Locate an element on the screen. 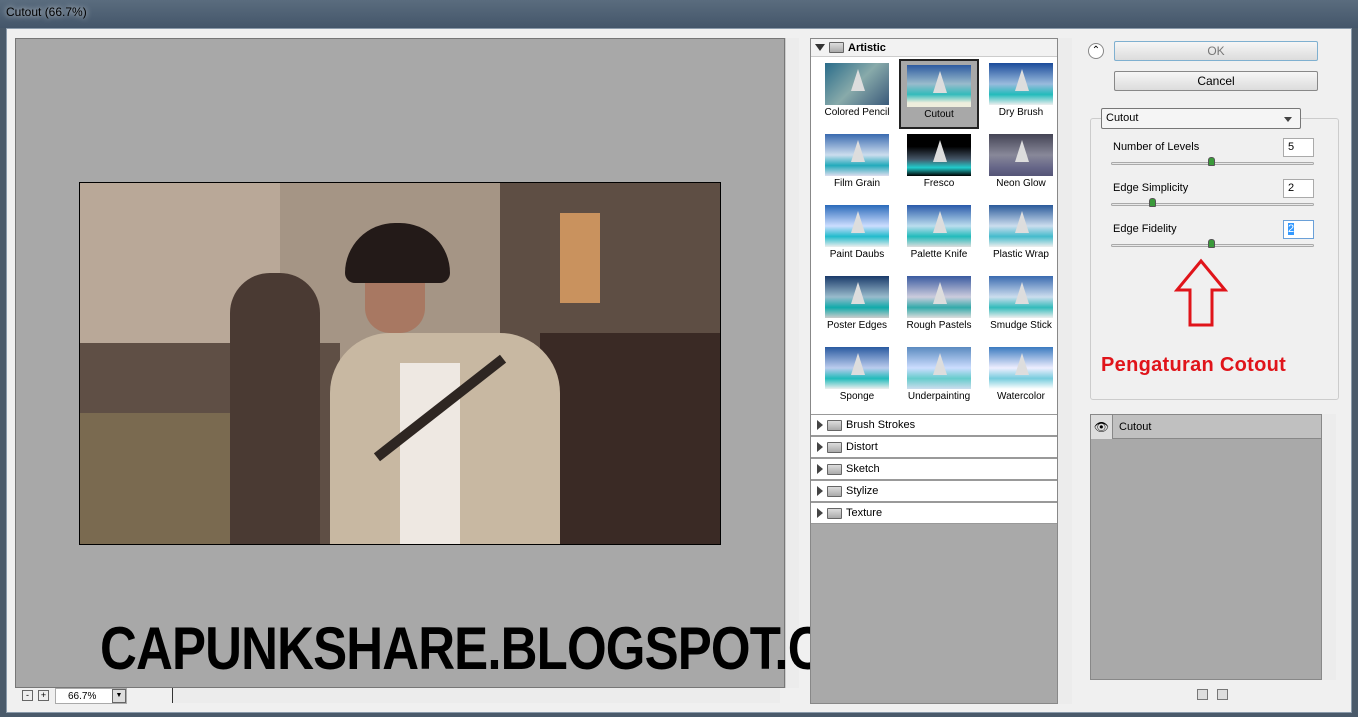 This screenshot has height=717, width=1358. filter-thumbnail: Underpainting is located at coordinates (939, 378).